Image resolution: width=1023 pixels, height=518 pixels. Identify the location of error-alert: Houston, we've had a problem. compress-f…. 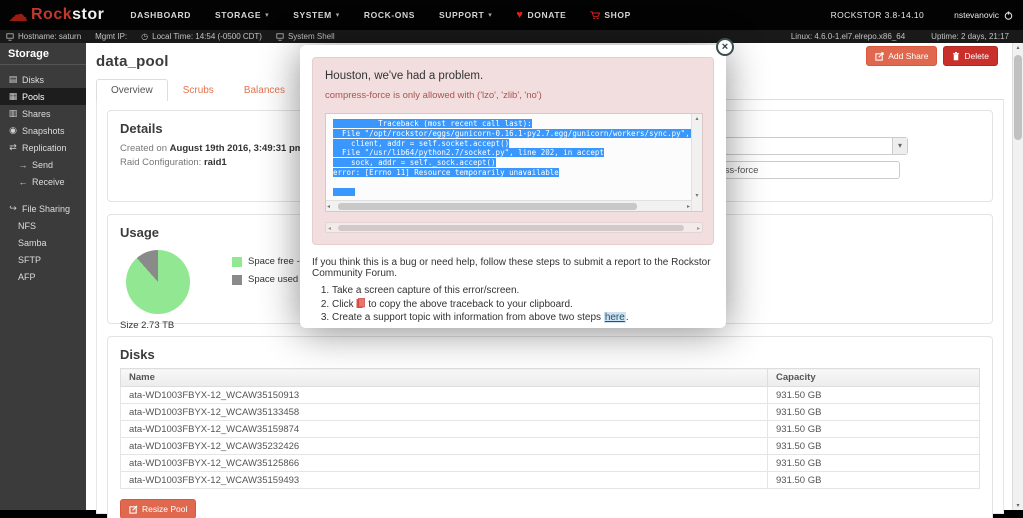
(513, 151).